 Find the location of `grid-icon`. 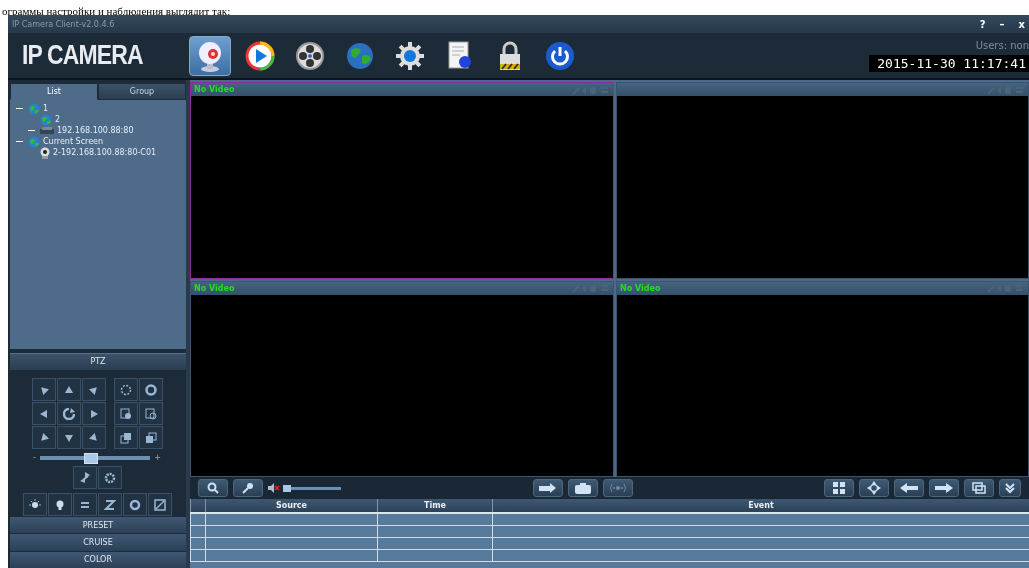

grid-icon is located at coordinates (839, 488).